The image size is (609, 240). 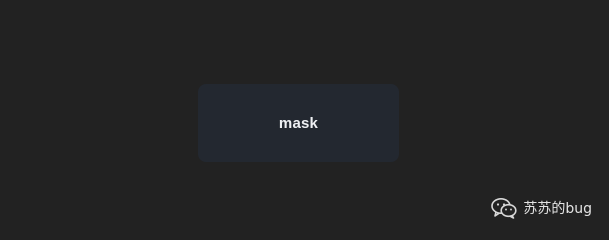 I want to click on watermark: 苏苏的bug, so click(x=541, y=208).